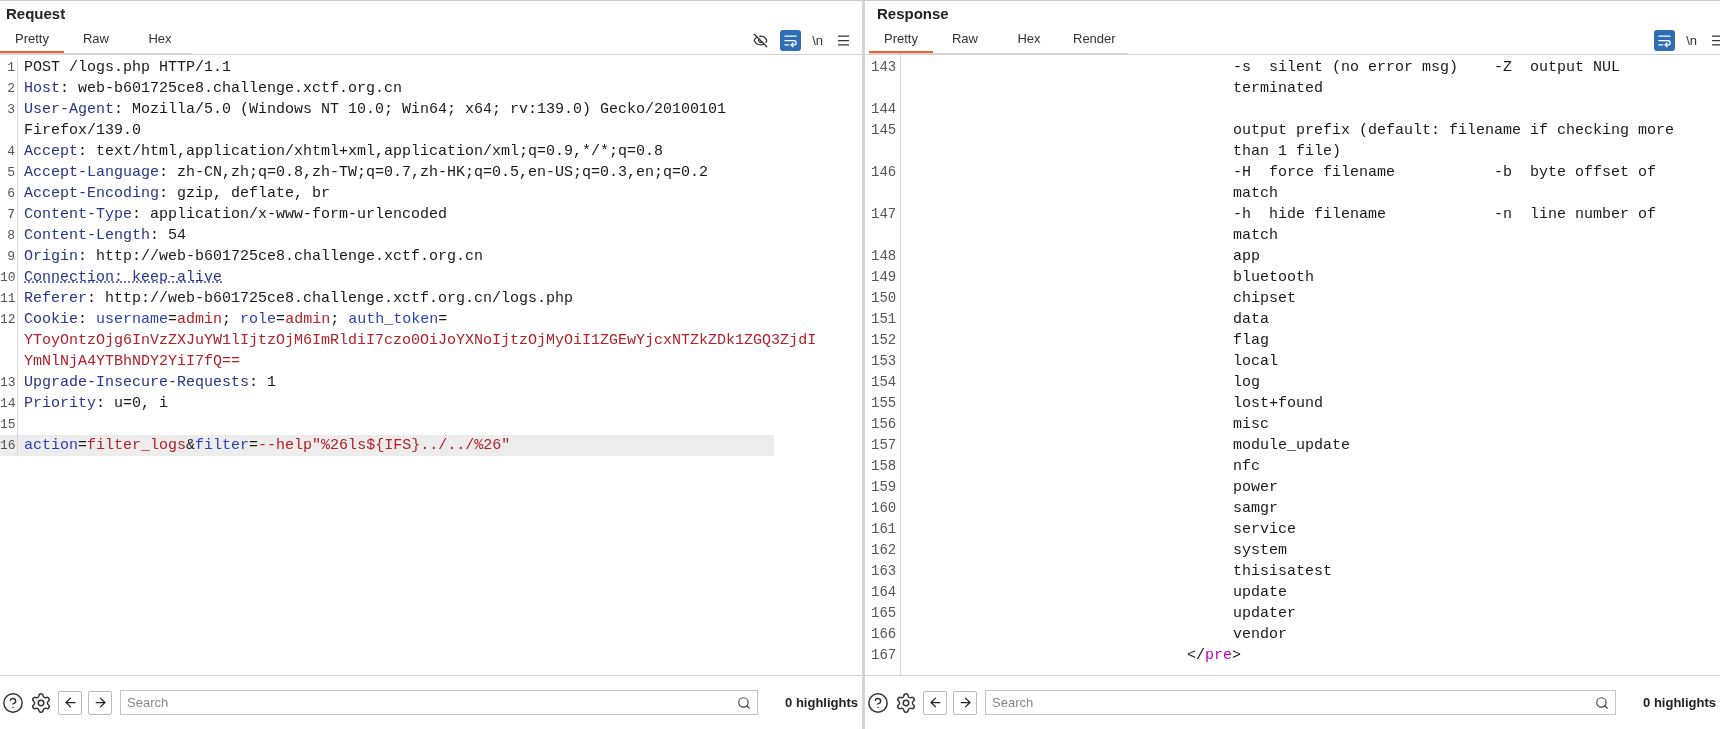  I want to click on code-line: -H force filename -b byte offset of, so click(1445, 172).